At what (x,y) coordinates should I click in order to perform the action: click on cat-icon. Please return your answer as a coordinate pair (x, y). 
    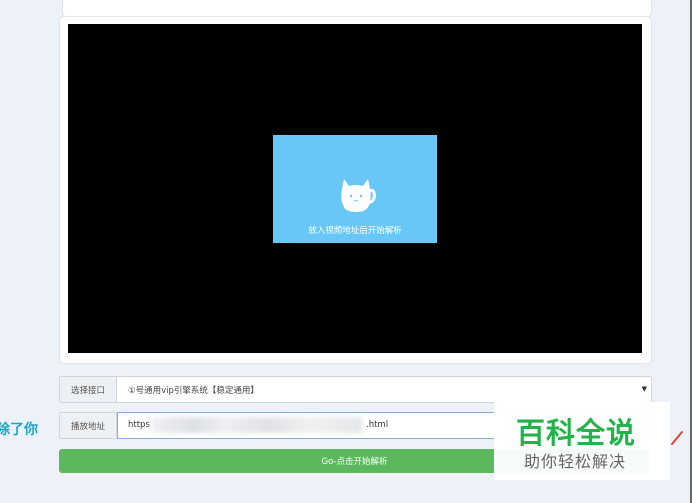
    Looking at the image, I should click on (358, 195).